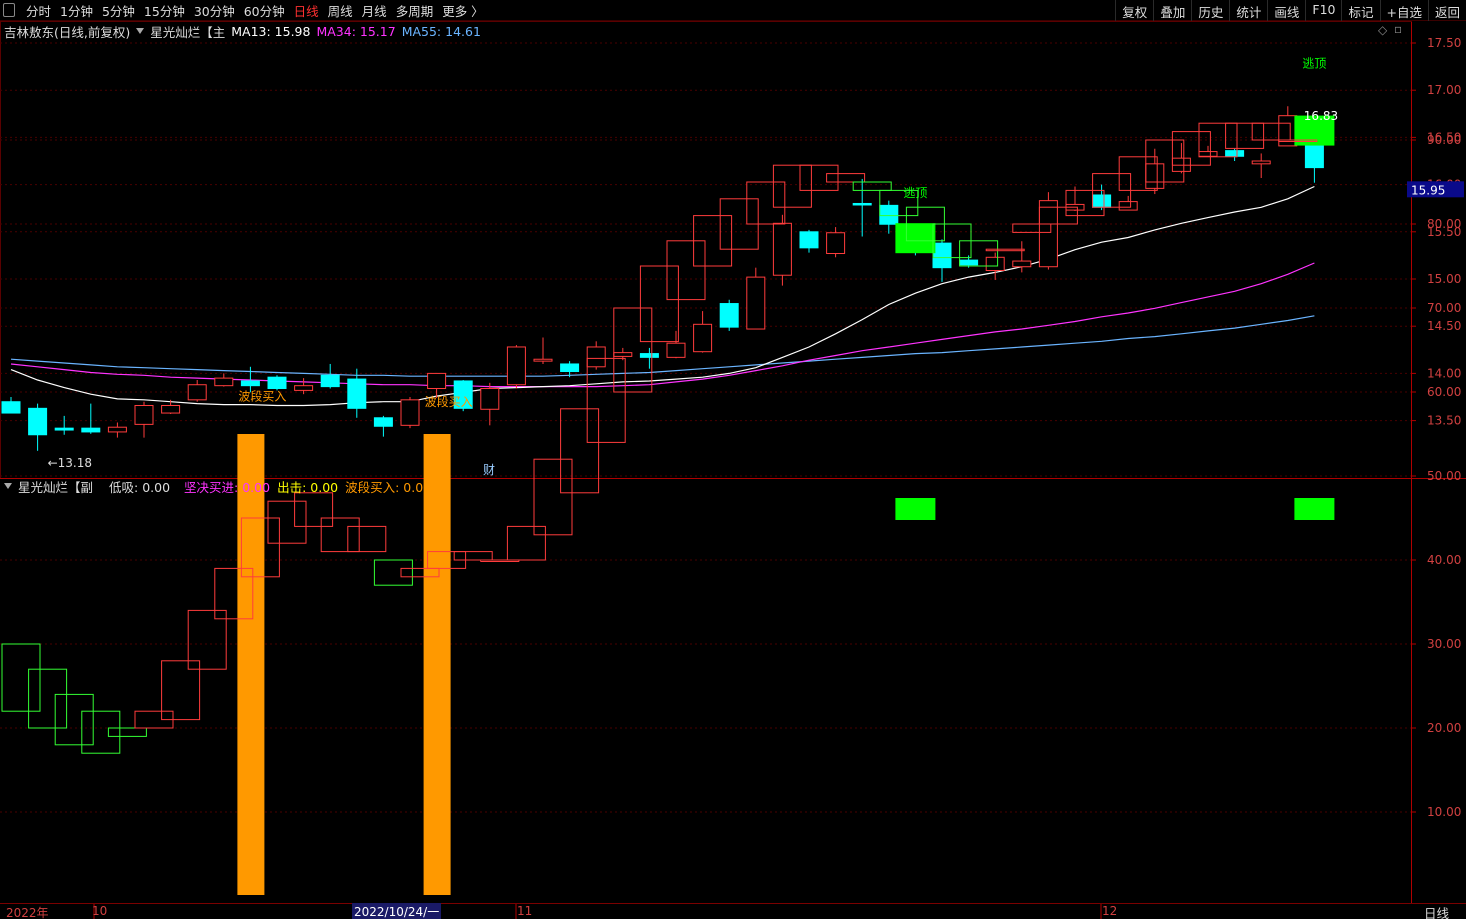 This screenshot has width=1466, height=919. I want to click on period-indicator: 日线, so click(1436, 911).